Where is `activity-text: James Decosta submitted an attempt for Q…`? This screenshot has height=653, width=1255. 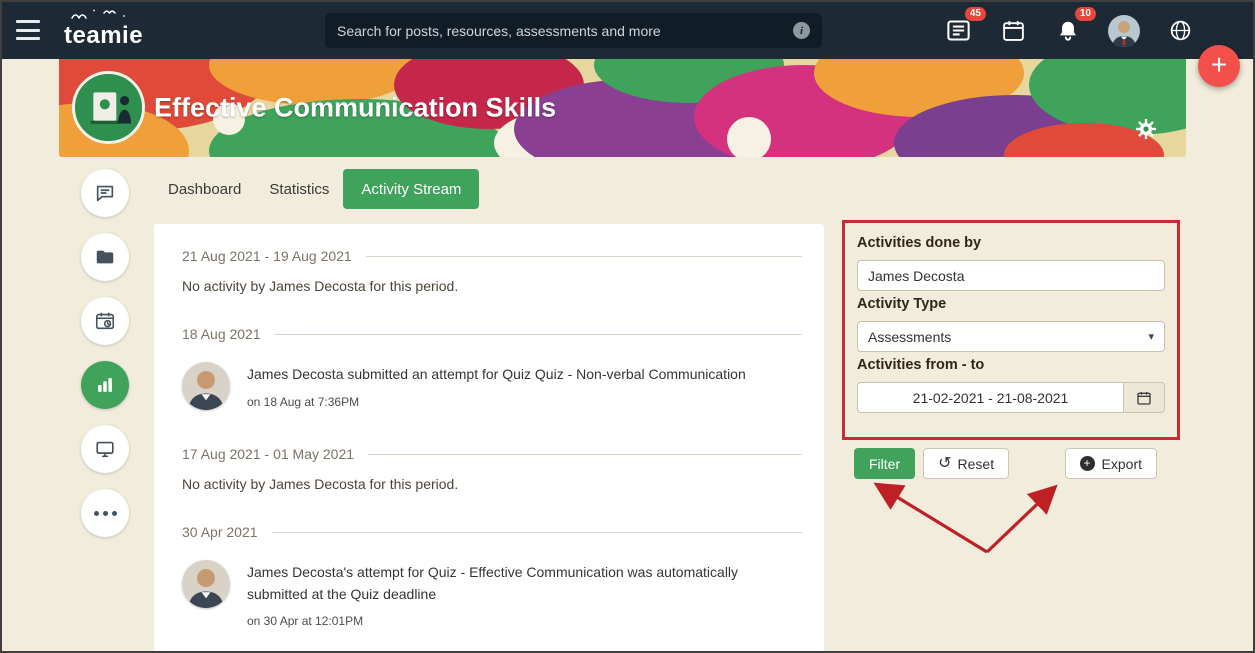
activity-text: James Decosta submitted an attempt for Q… is located at coordinates (496, 374).